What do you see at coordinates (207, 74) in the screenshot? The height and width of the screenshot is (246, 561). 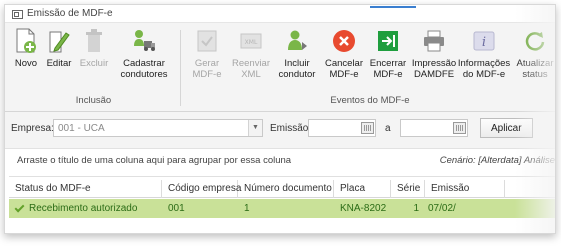 I see `gerar-label-2: MDF-e` at bounding box center [207, 74].